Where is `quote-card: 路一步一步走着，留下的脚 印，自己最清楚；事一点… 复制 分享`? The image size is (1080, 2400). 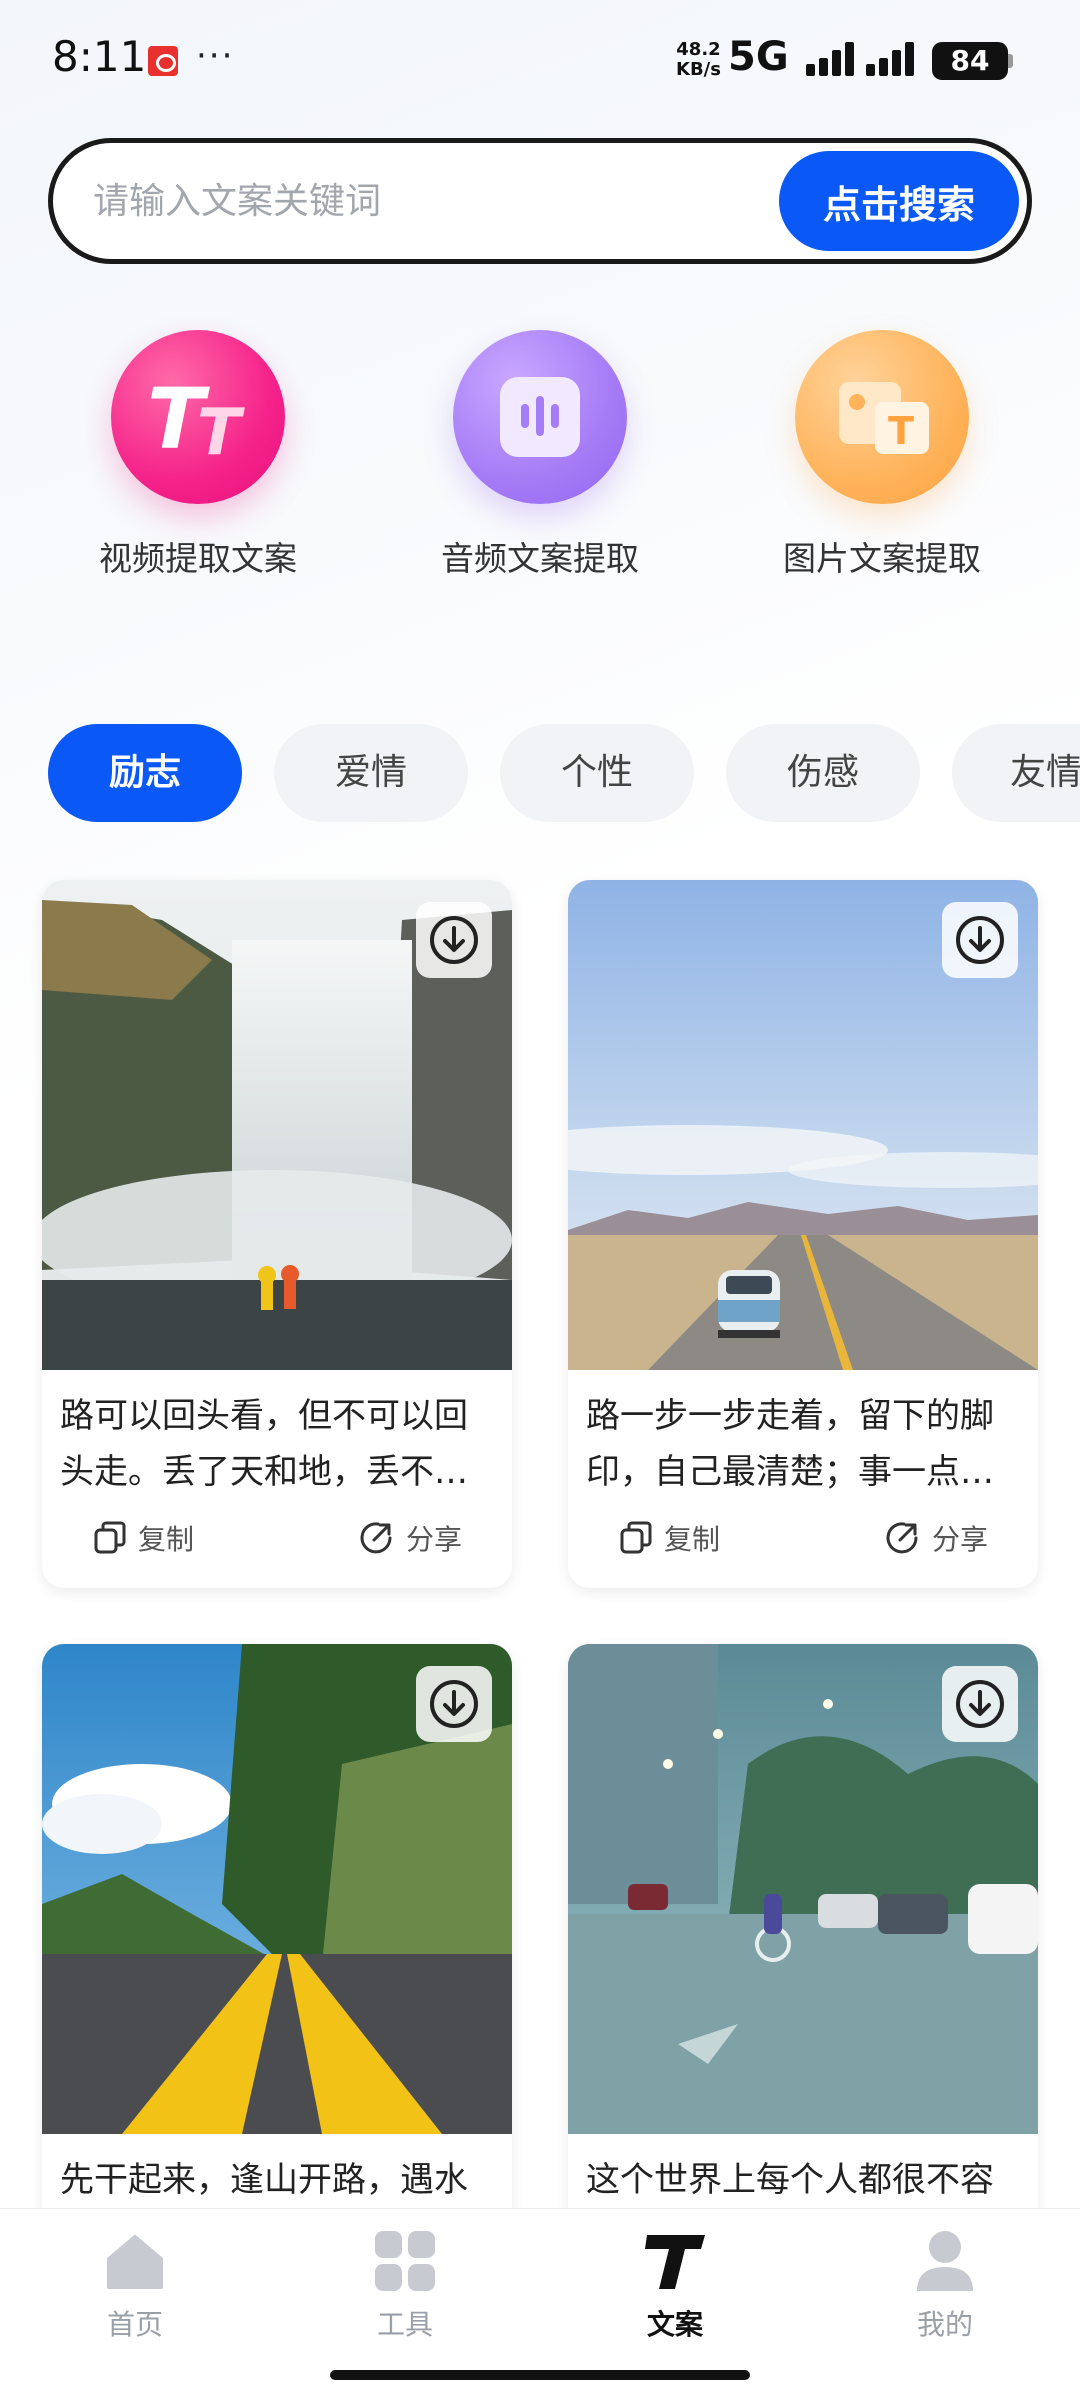
quote-card: 路一步一步走着，留下的脚 印，自己最清楚；事一点… 复制 分享 is located at coordinates (803, 1234).